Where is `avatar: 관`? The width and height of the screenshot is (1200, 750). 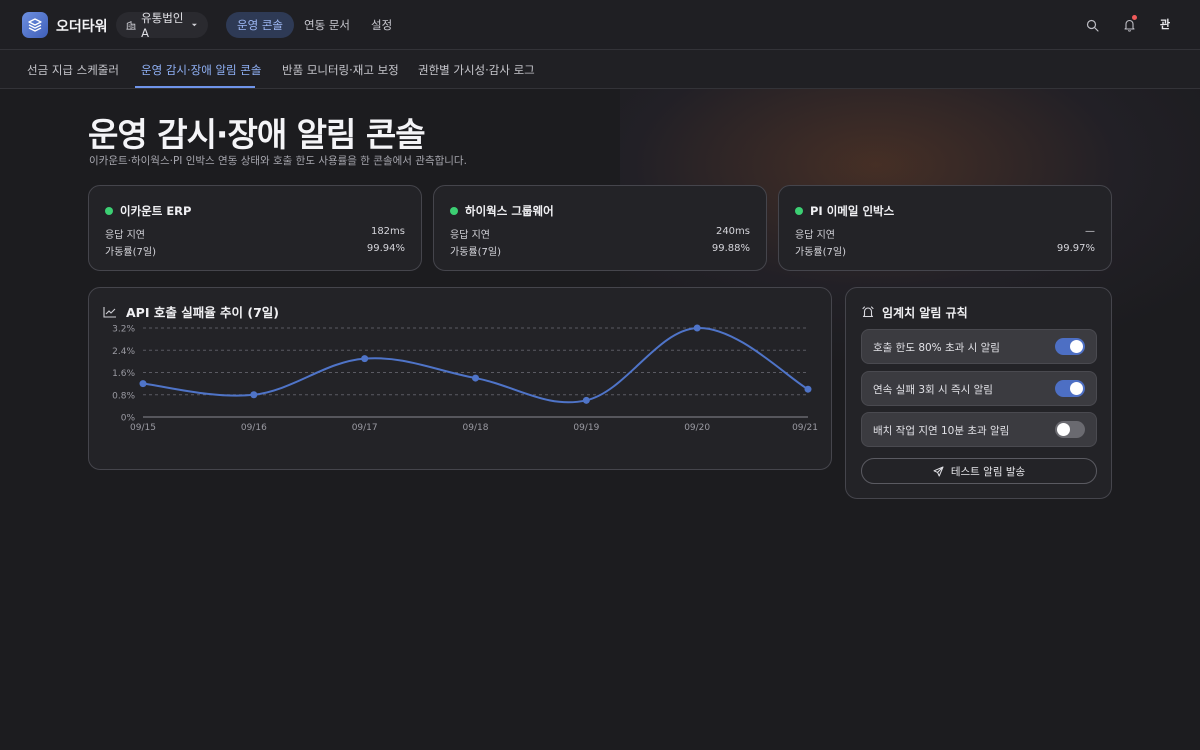
avatar: 관 is located at coordinates (1165, 24).